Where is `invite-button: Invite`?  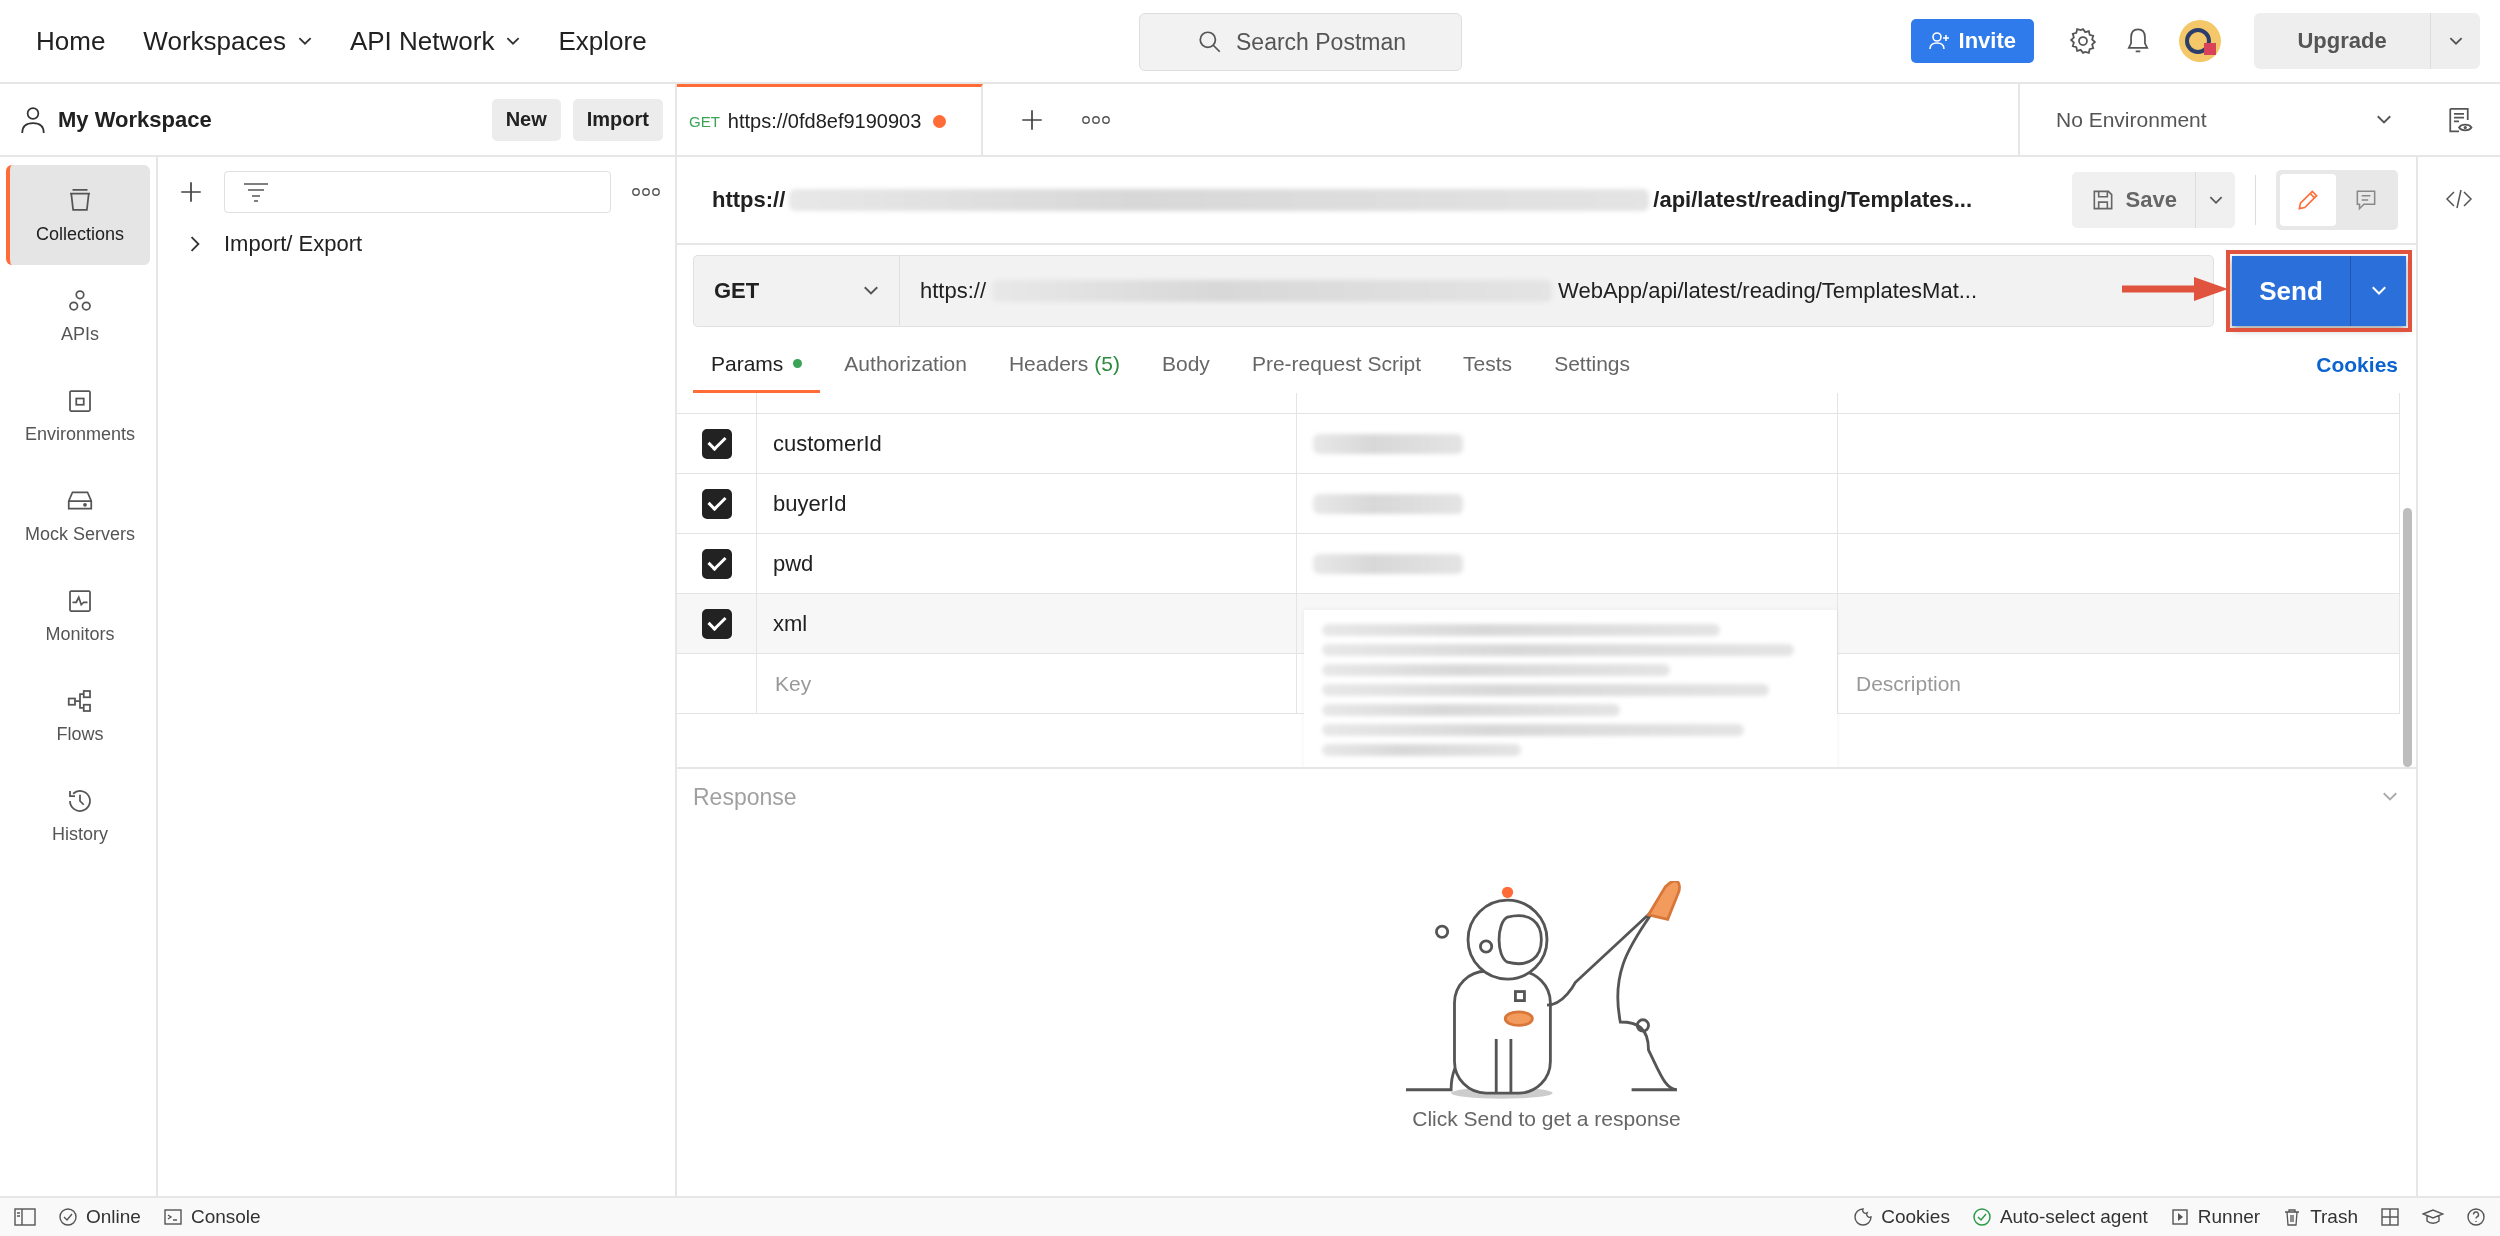 invite-button: Invite is located at coordinates (1972, 41).